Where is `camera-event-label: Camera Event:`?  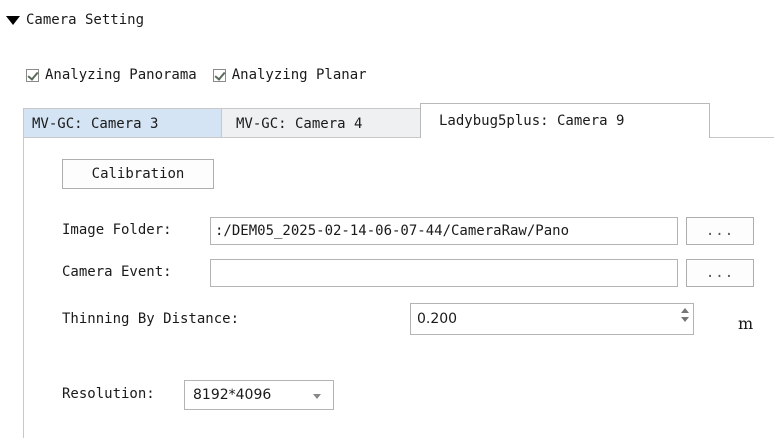 camera-event-label: Camera Event: is located at coordinates (117, 272).